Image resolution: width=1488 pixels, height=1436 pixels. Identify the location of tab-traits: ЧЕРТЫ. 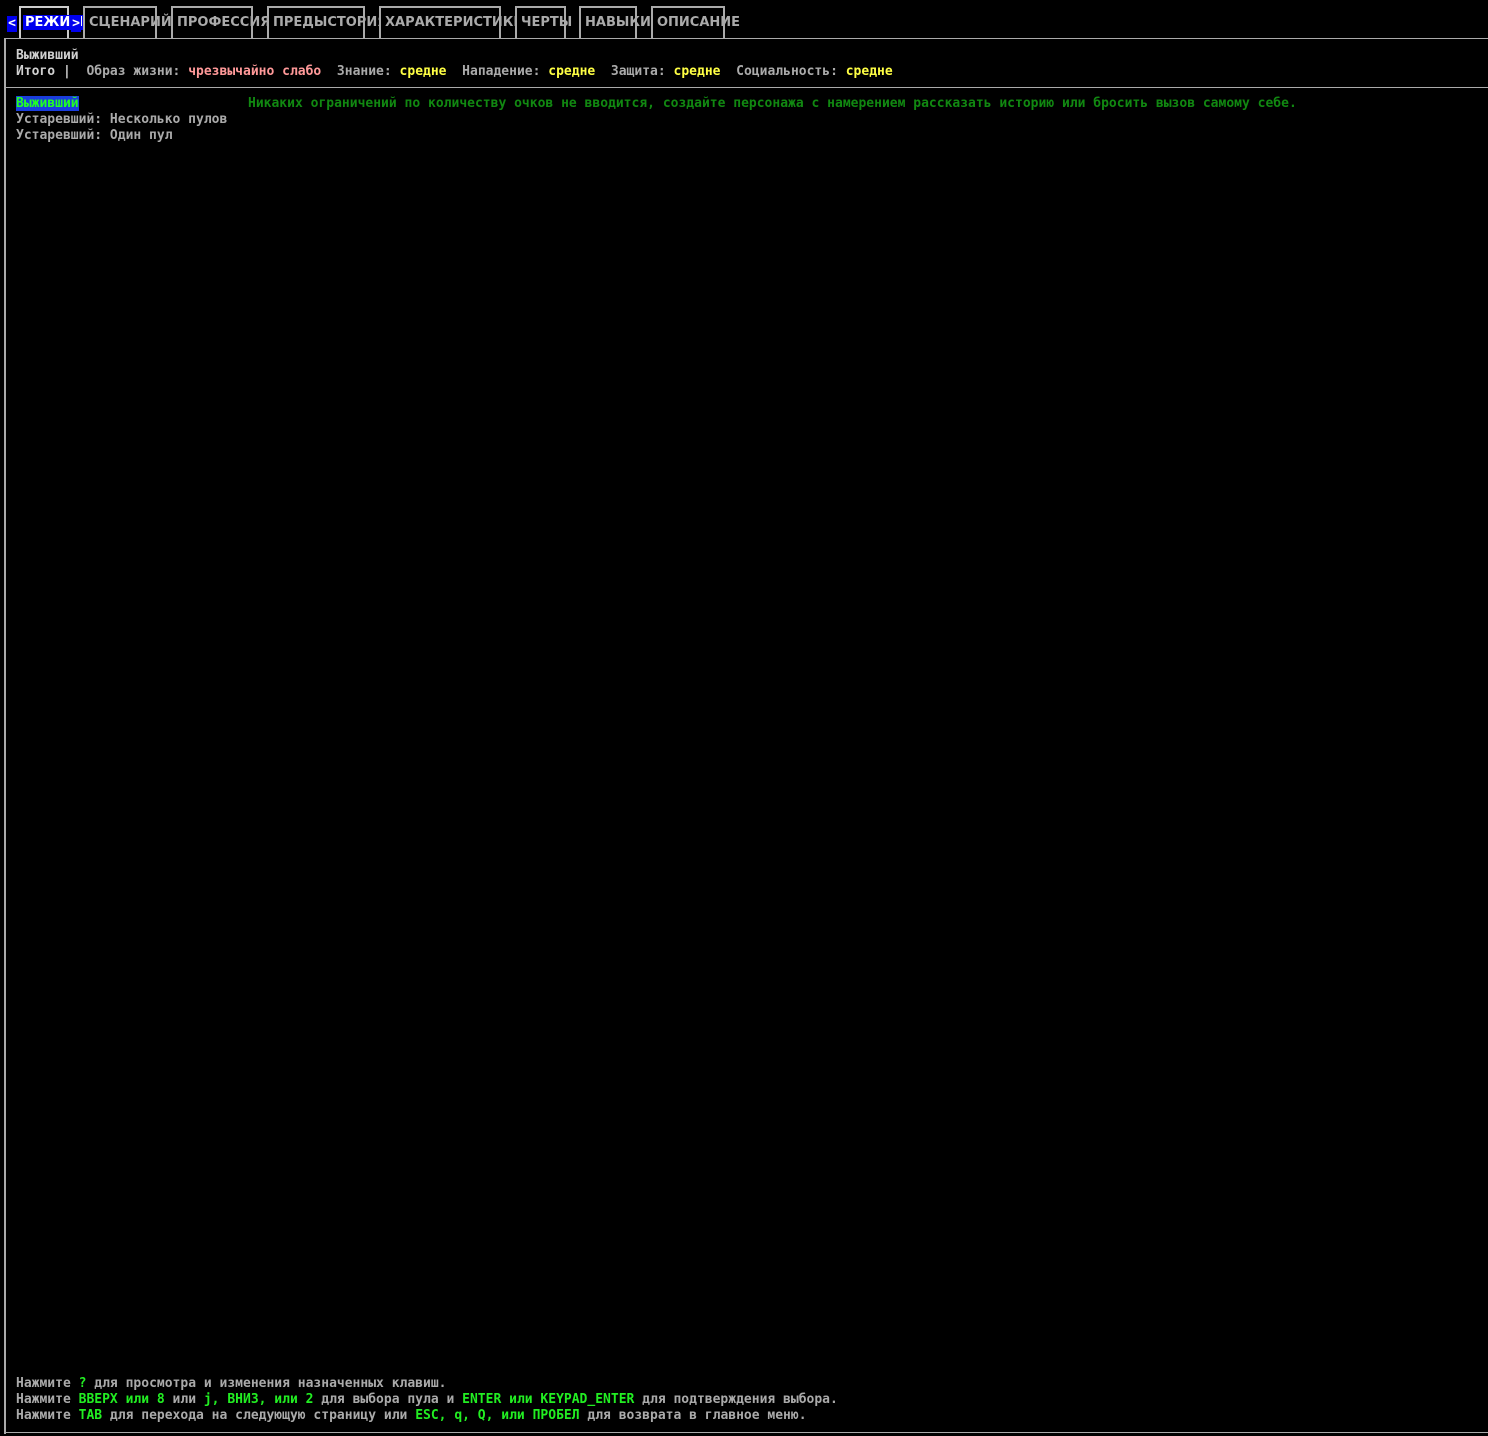
(543, 22).